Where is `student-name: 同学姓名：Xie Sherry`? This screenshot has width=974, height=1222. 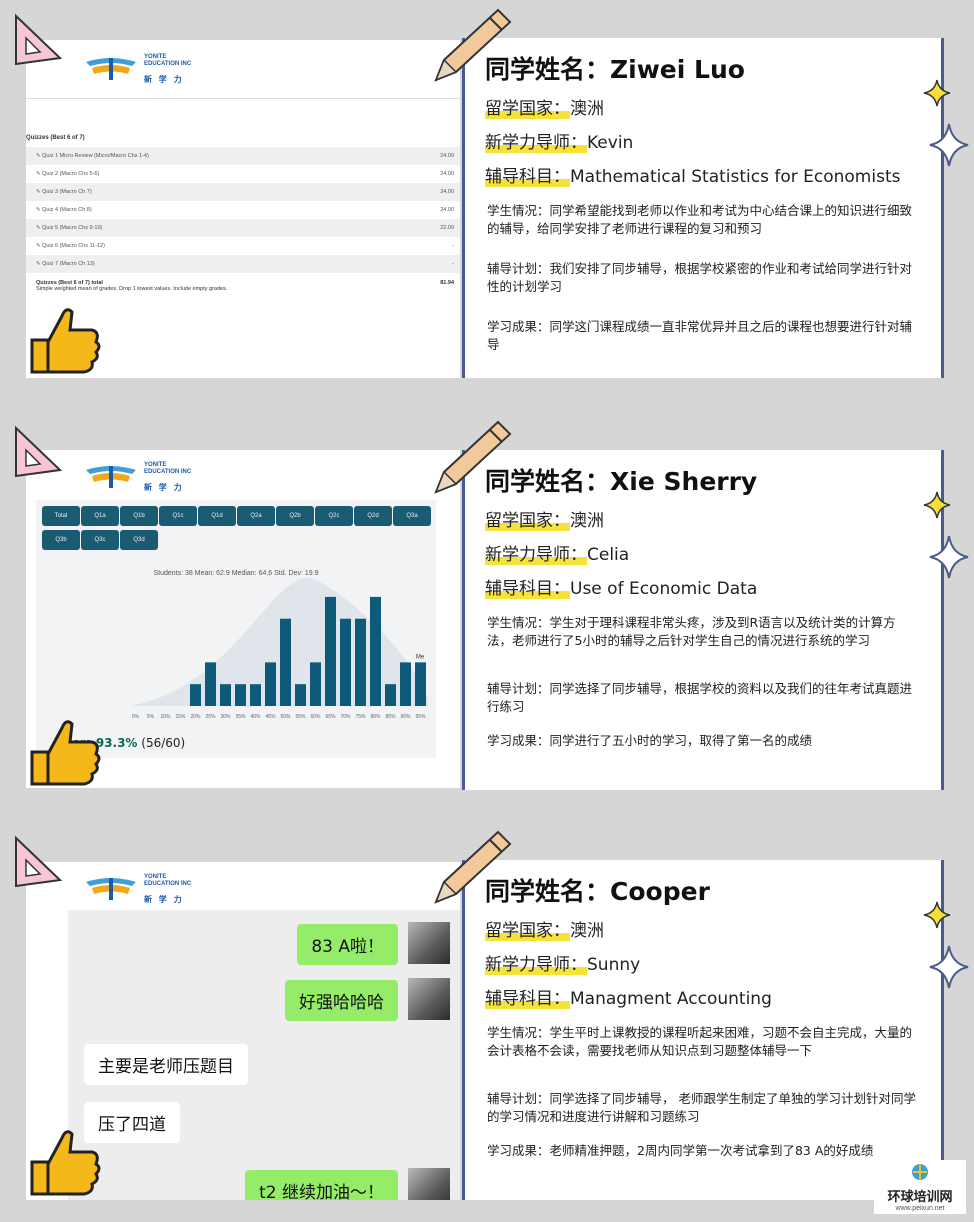
student-name: 同学姓名：Xie Sherry is located at coordinates (621, 481).